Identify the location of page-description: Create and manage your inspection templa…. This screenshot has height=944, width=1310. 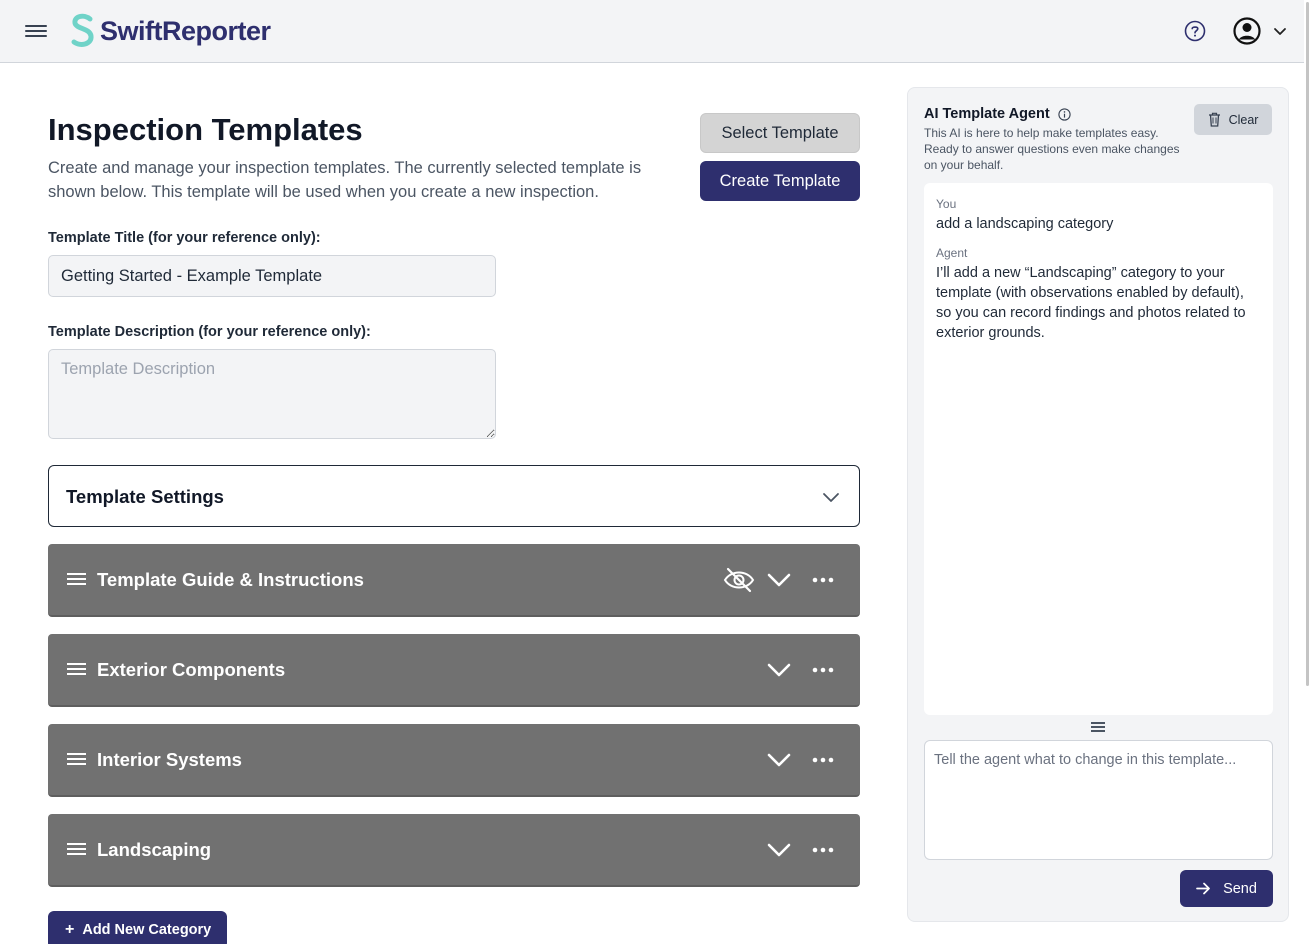
(345, 180).